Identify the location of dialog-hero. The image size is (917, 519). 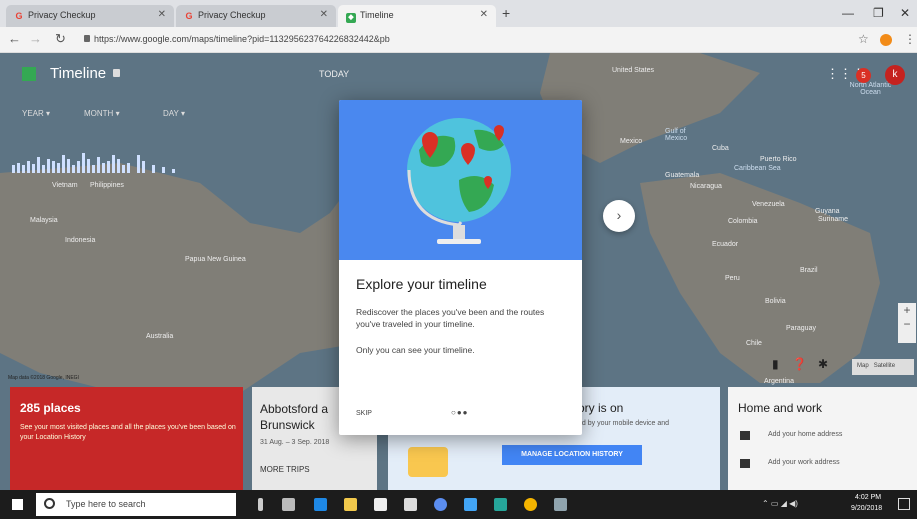
(460, 180).